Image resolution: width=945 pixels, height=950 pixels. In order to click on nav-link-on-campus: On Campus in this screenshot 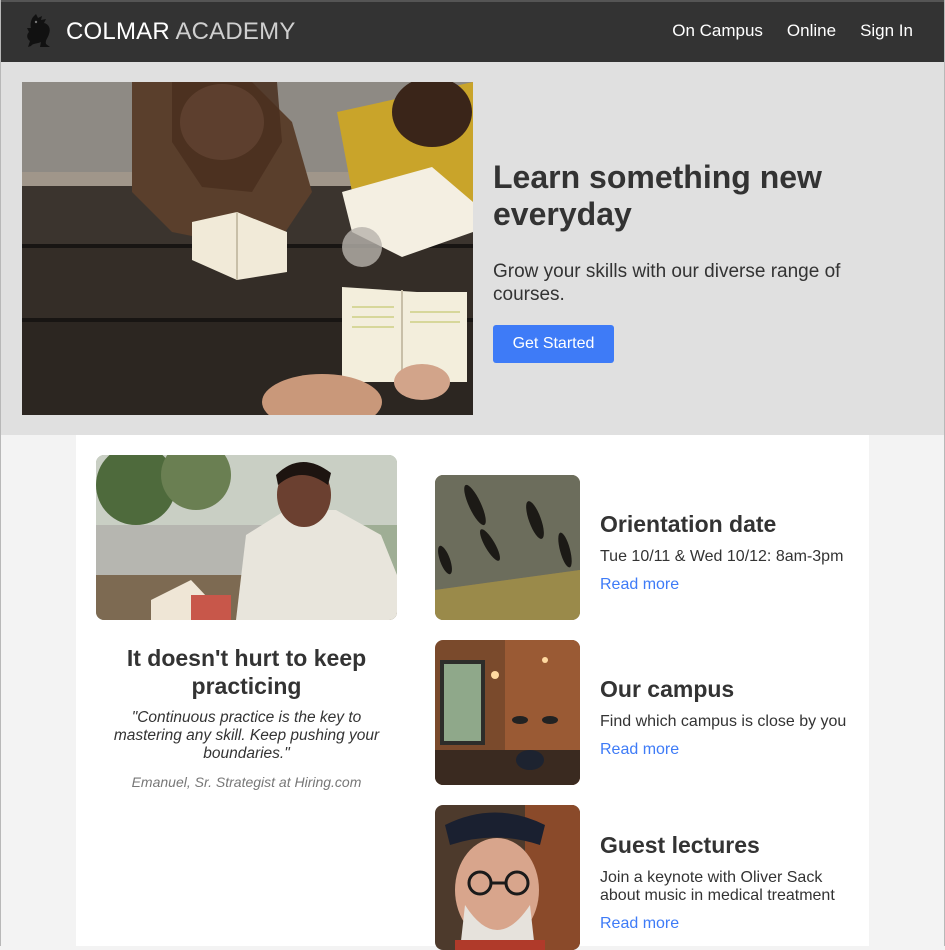, I will do `click(717, 31)`.